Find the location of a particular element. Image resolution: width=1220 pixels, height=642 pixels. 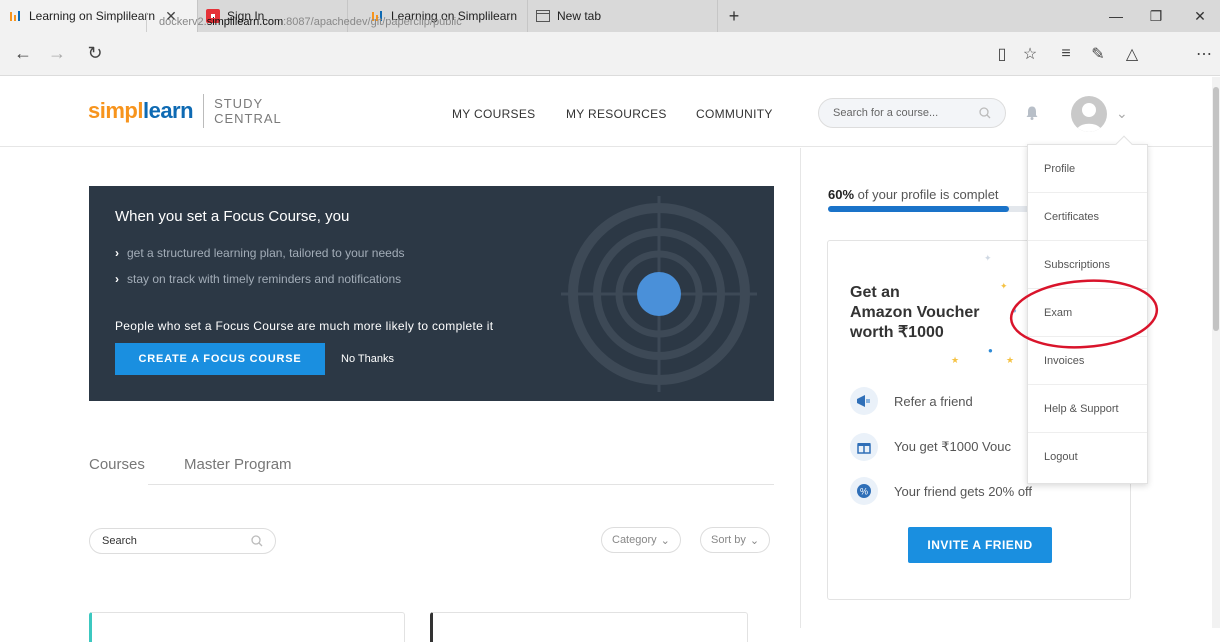

browser-tab-4: New tab is located at coordinates (623, 16).